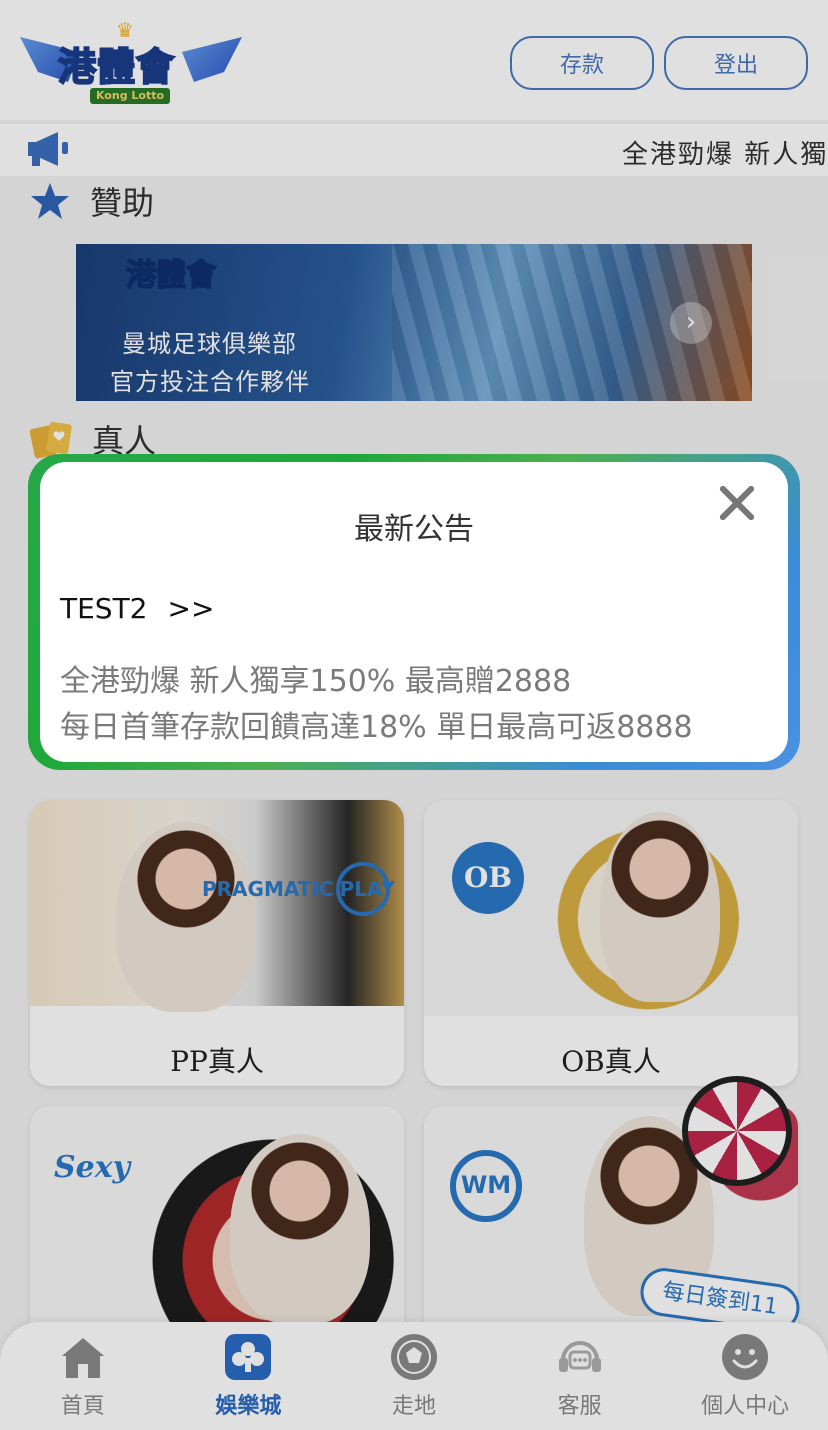 This screenshot has width=828, height=1430. I want to click on notice-line-2: 每日首筆存款回饋高達18% 單日最高可返8888, so click(376, 727).